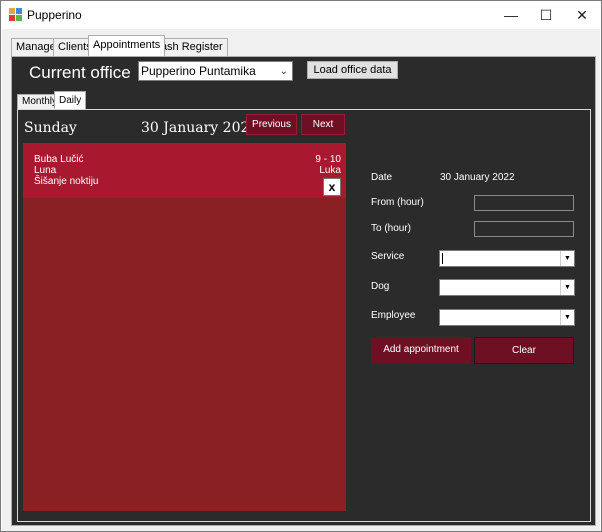 This screenshot has height=532, width=602. What do you see at coordinates (382, 177) in the screenshot?
I see `date-label: Date` at bounding box center [382, 177].